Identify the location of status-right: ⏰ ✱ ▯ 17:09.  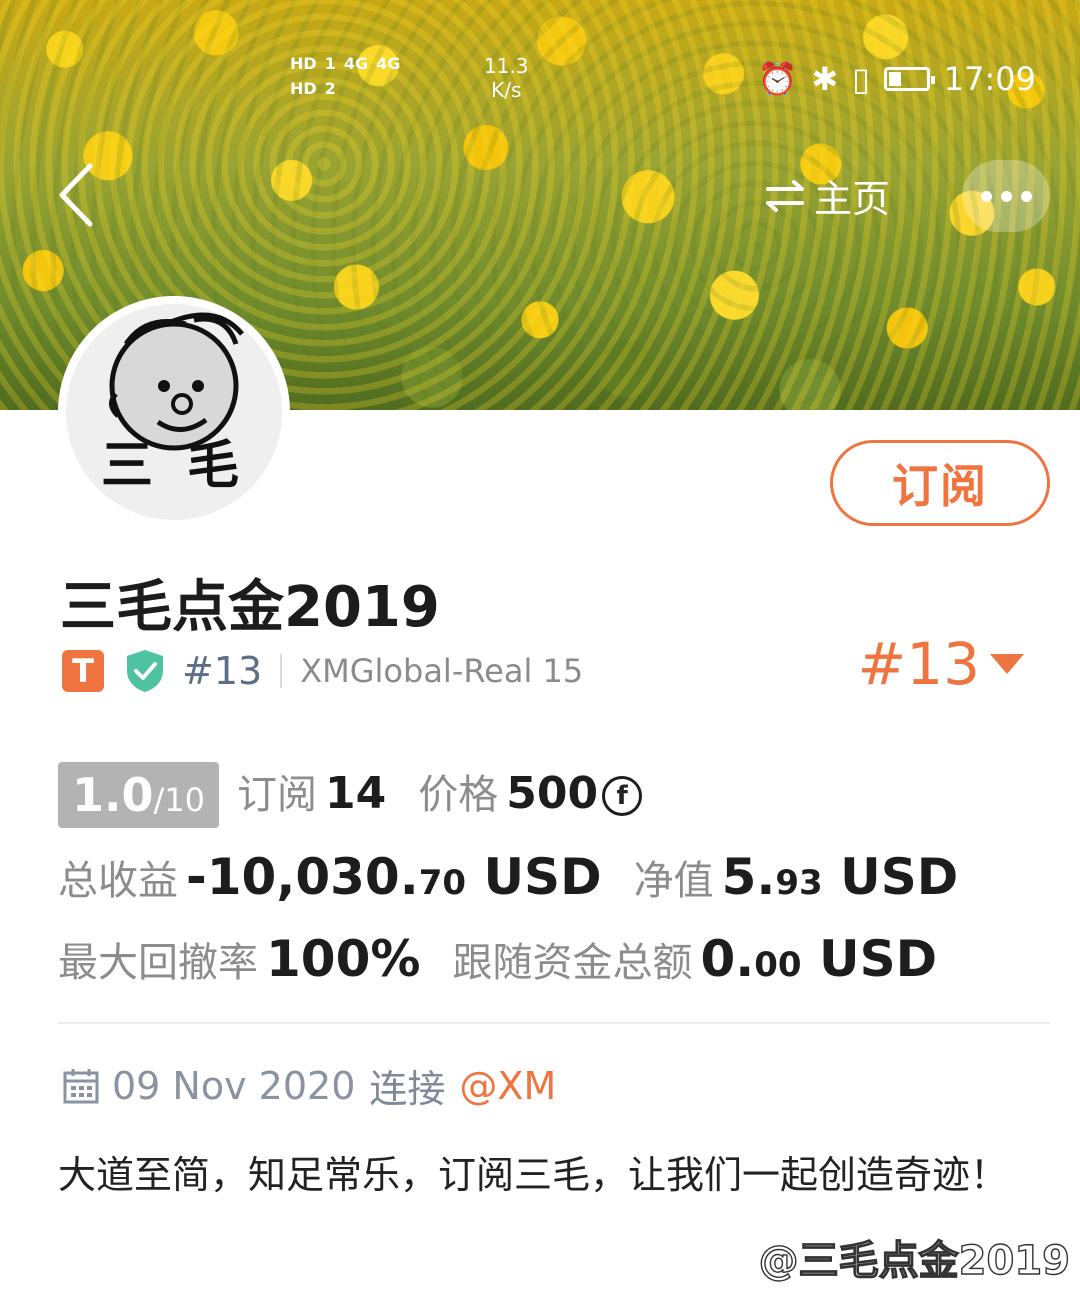
(897, 79).